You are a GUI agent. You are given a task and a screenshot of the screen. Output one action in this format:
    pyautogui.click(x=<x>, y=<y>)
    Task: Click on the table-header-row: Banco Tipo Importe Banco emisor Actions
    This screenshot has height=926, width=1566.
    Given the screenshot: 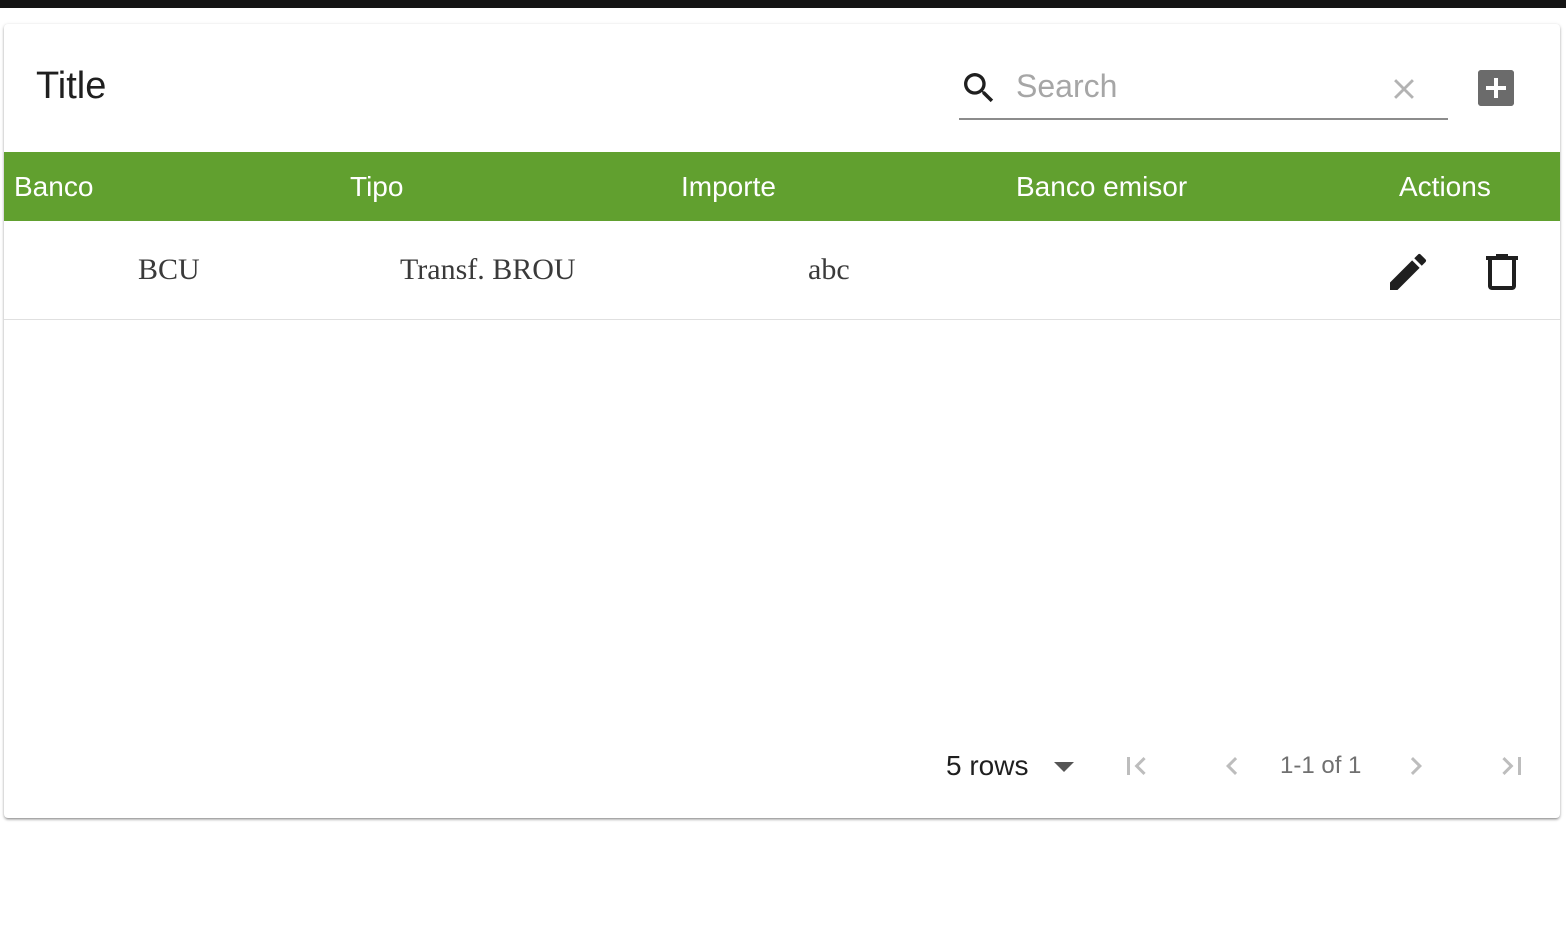 What is the action you would take?
    pyautogui.click(x=782, y=186)
    